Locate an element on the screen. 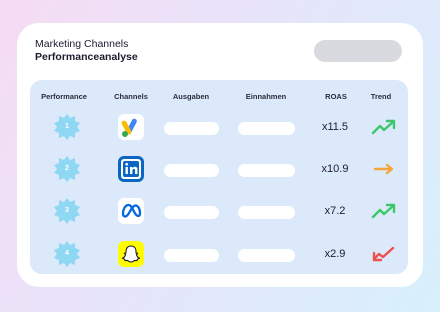  table-row: 3 x7.2 is located at coordinates (219, 211).